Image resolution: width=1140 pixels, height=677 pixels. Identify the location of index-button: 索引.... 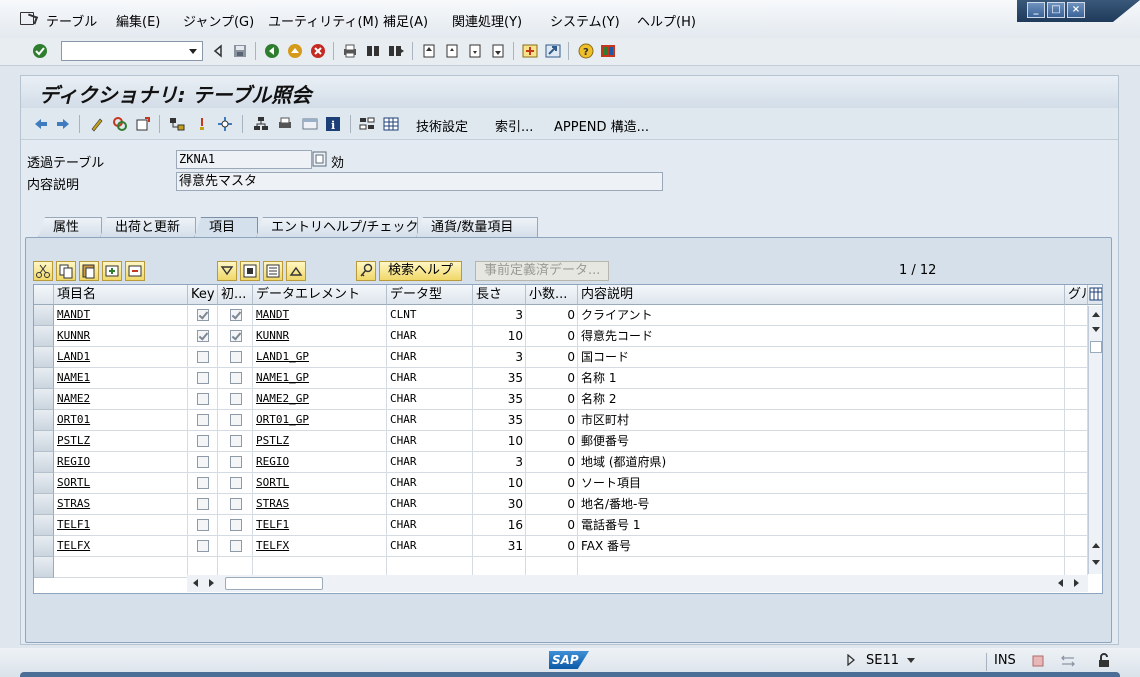
(514, 125).